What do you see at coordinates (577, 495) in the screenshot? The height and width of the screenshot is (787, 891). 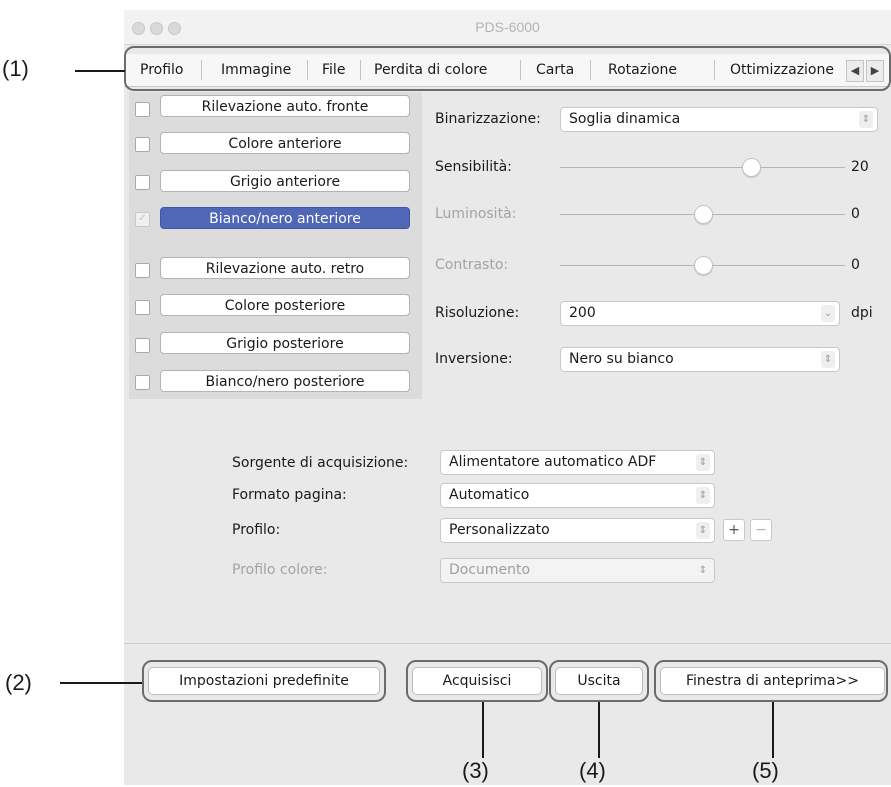 I see `formato-select: Automatico ⇕` at bounding box center [577, 495].